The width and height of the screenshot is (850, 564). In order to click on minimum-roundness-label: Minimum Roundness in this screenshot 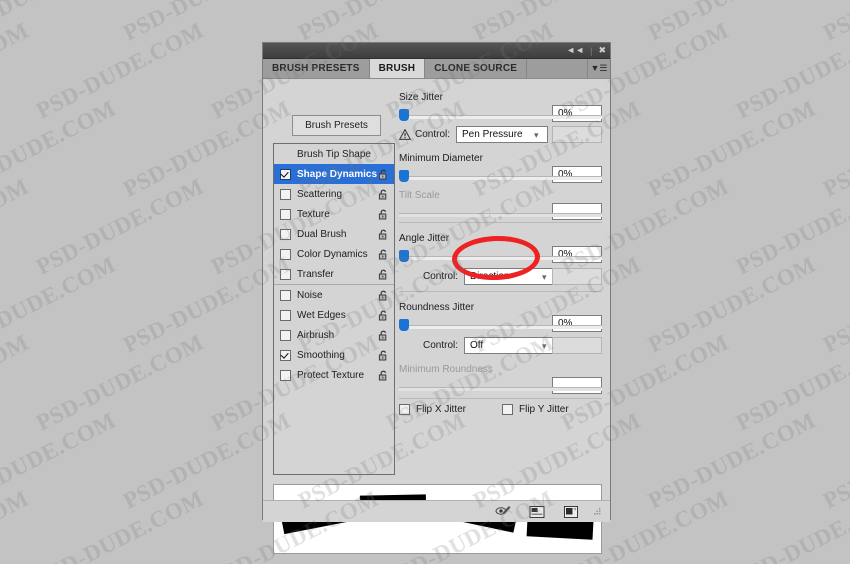, I will do `click(446, 369)`.